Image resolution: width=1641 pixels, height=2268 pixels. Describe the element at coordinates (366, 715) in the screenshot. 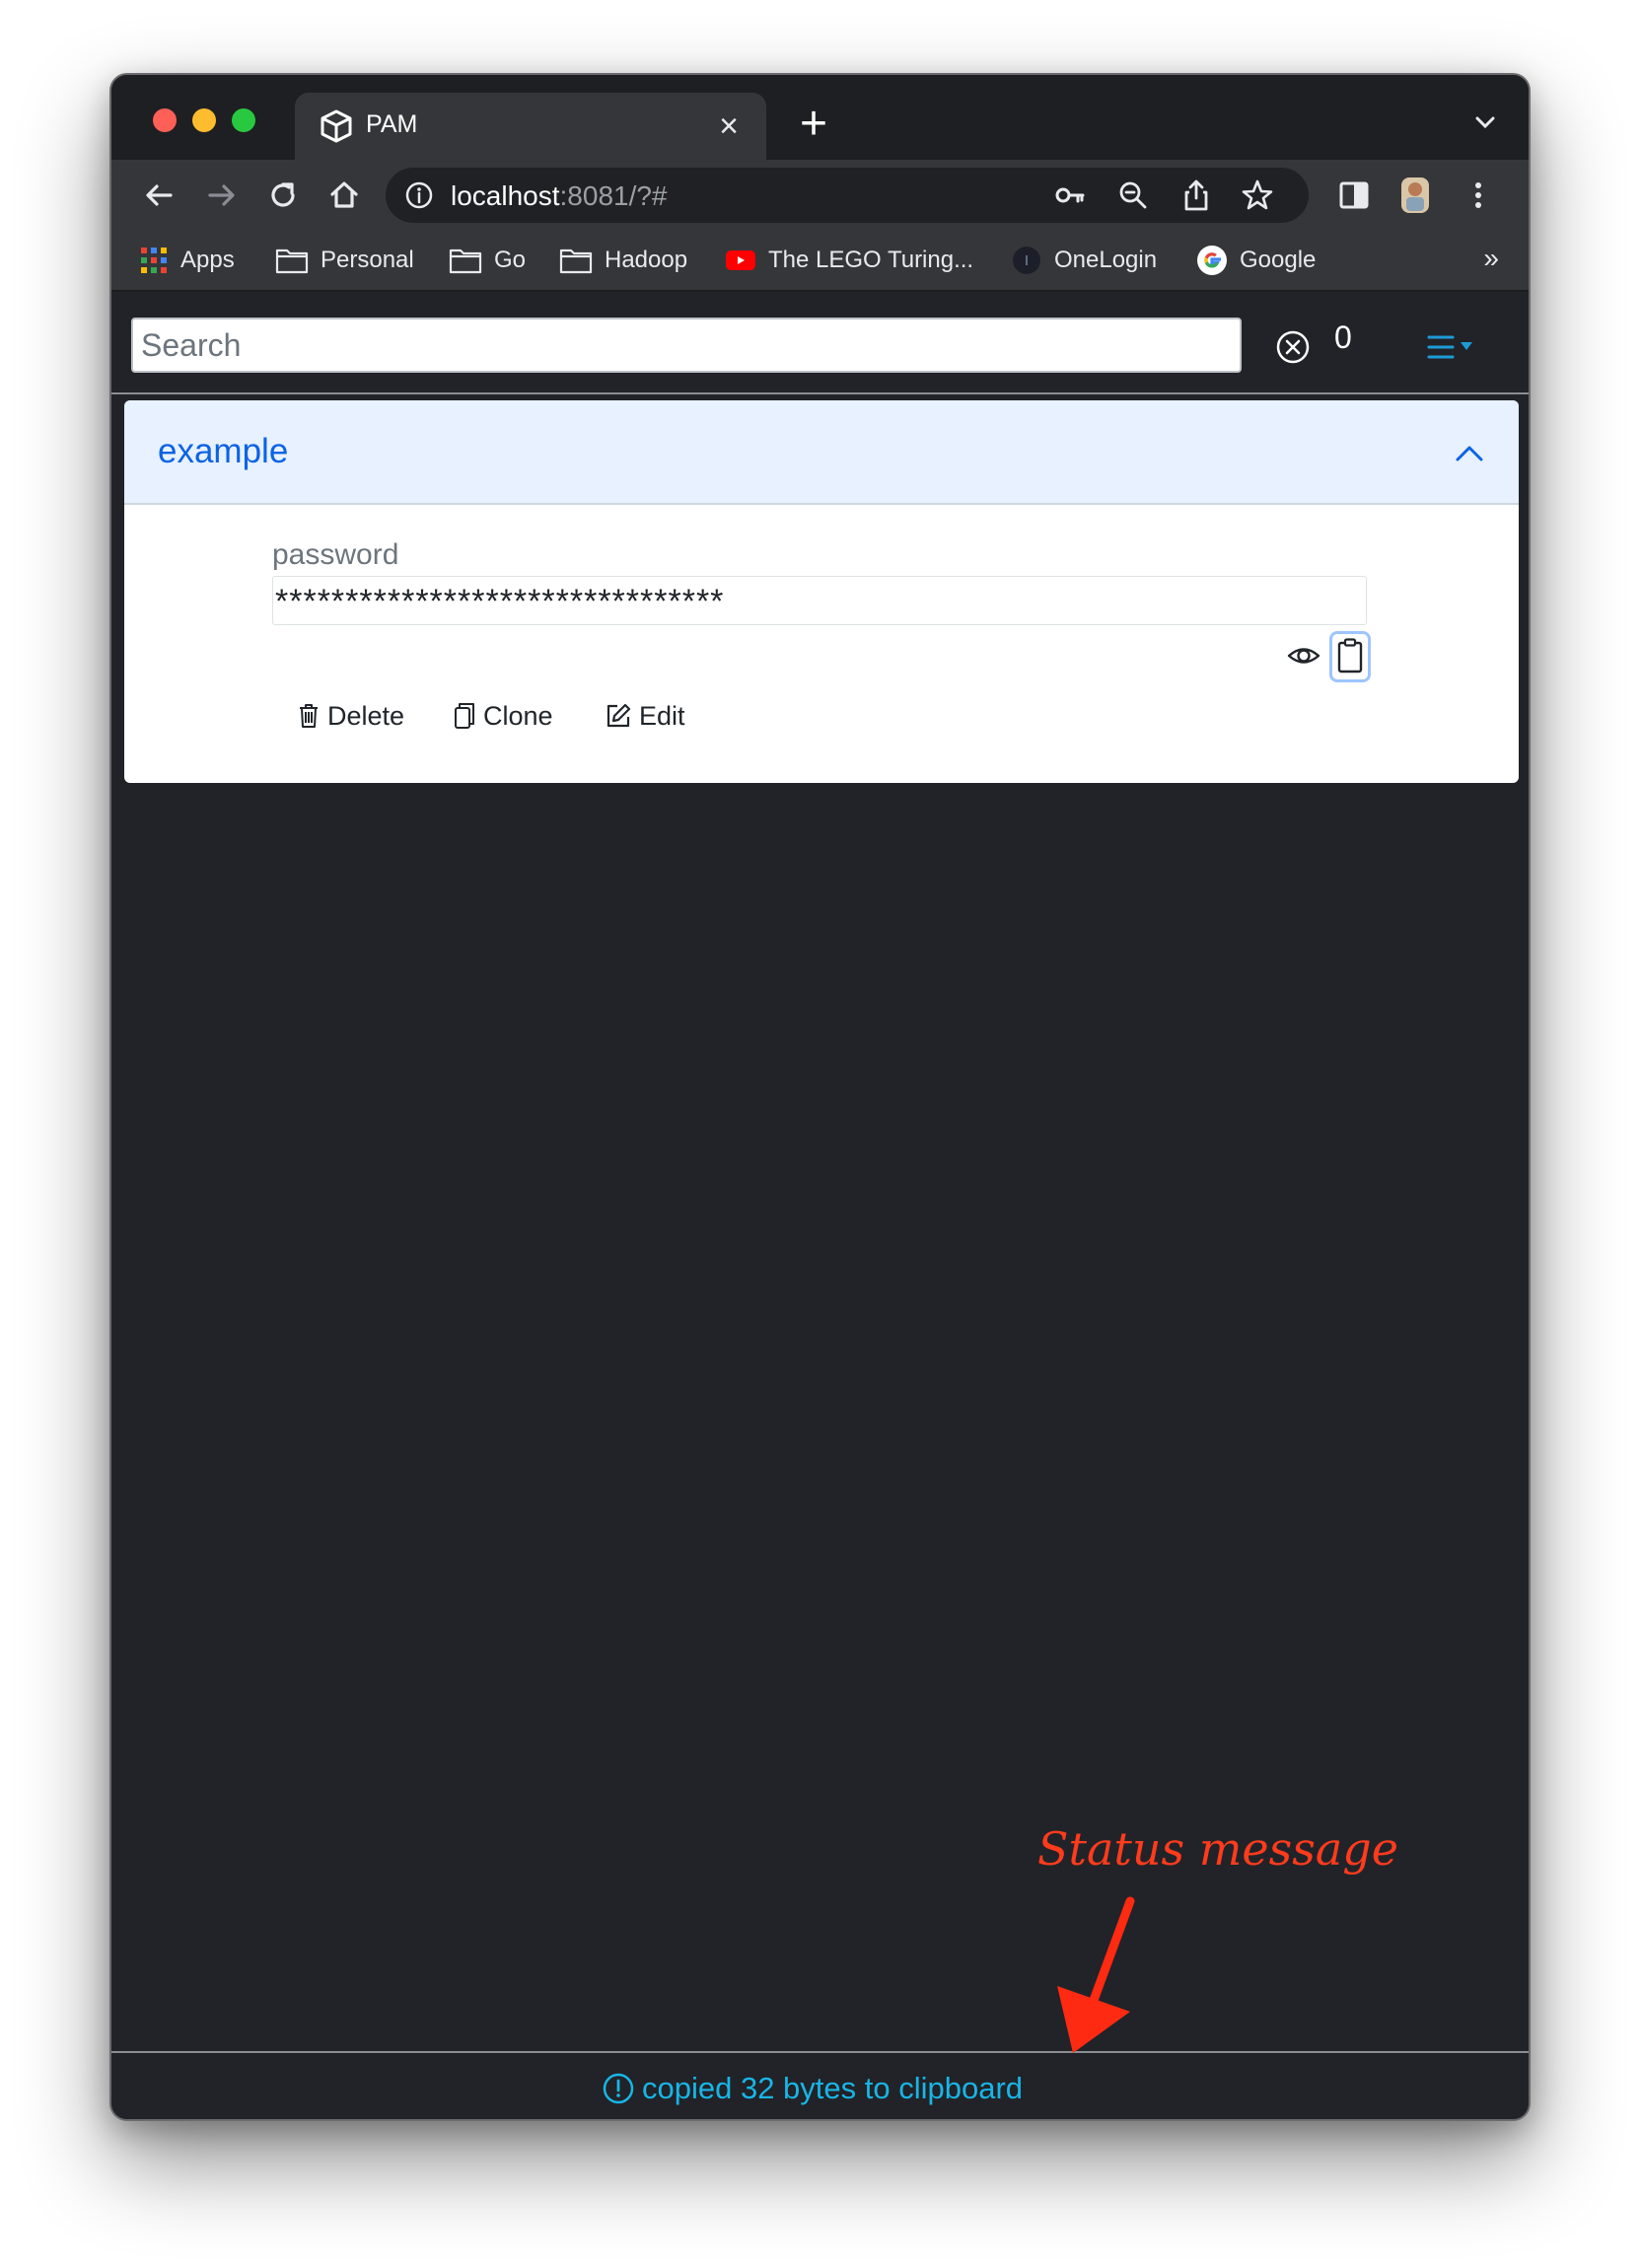

I see `delete-label: Delete` at that location.